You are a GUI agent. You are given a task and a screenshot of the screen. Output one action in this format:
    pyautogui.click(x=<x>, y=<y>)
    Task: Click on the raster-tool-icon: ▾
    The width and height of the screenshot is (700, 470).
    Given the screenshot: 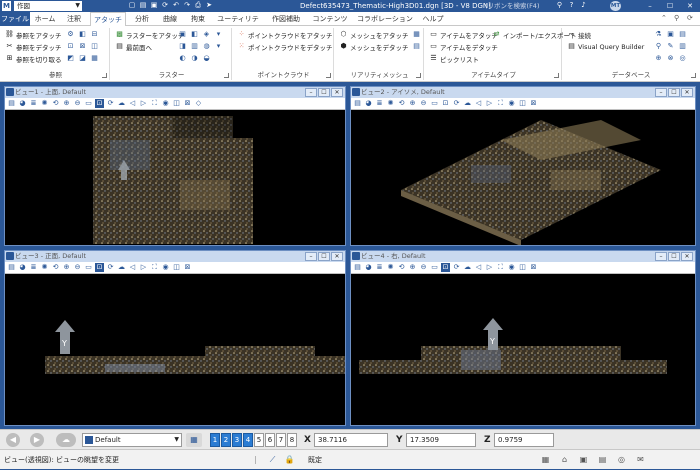 What is the action you would take?
    pyautogui.click(x=218, y=46)
    